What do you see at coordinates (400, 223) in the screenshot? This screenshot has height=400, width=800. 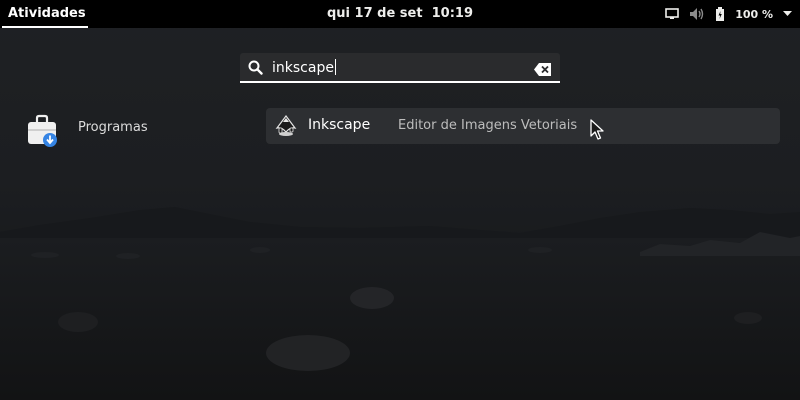 I see `mountain-silhouette` at bounding box center [400, 223].